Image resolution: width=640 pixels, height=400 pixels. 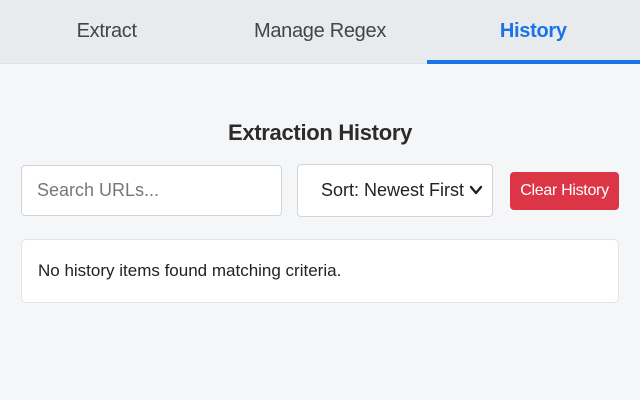 What do you see at coordinates (320, 132) in the screenshot?
I see `page-title: Extraction History` at bounding box center [320, 132].